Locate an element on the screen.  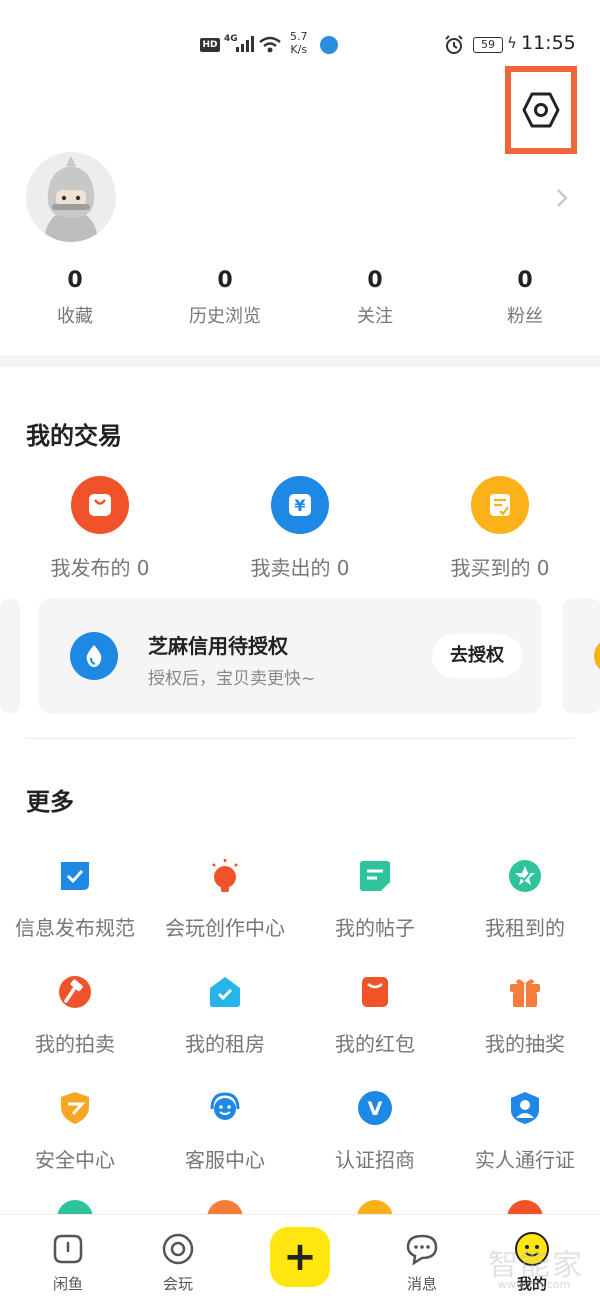
tab-label: 会玩 is located at coordinates (177, 1284).